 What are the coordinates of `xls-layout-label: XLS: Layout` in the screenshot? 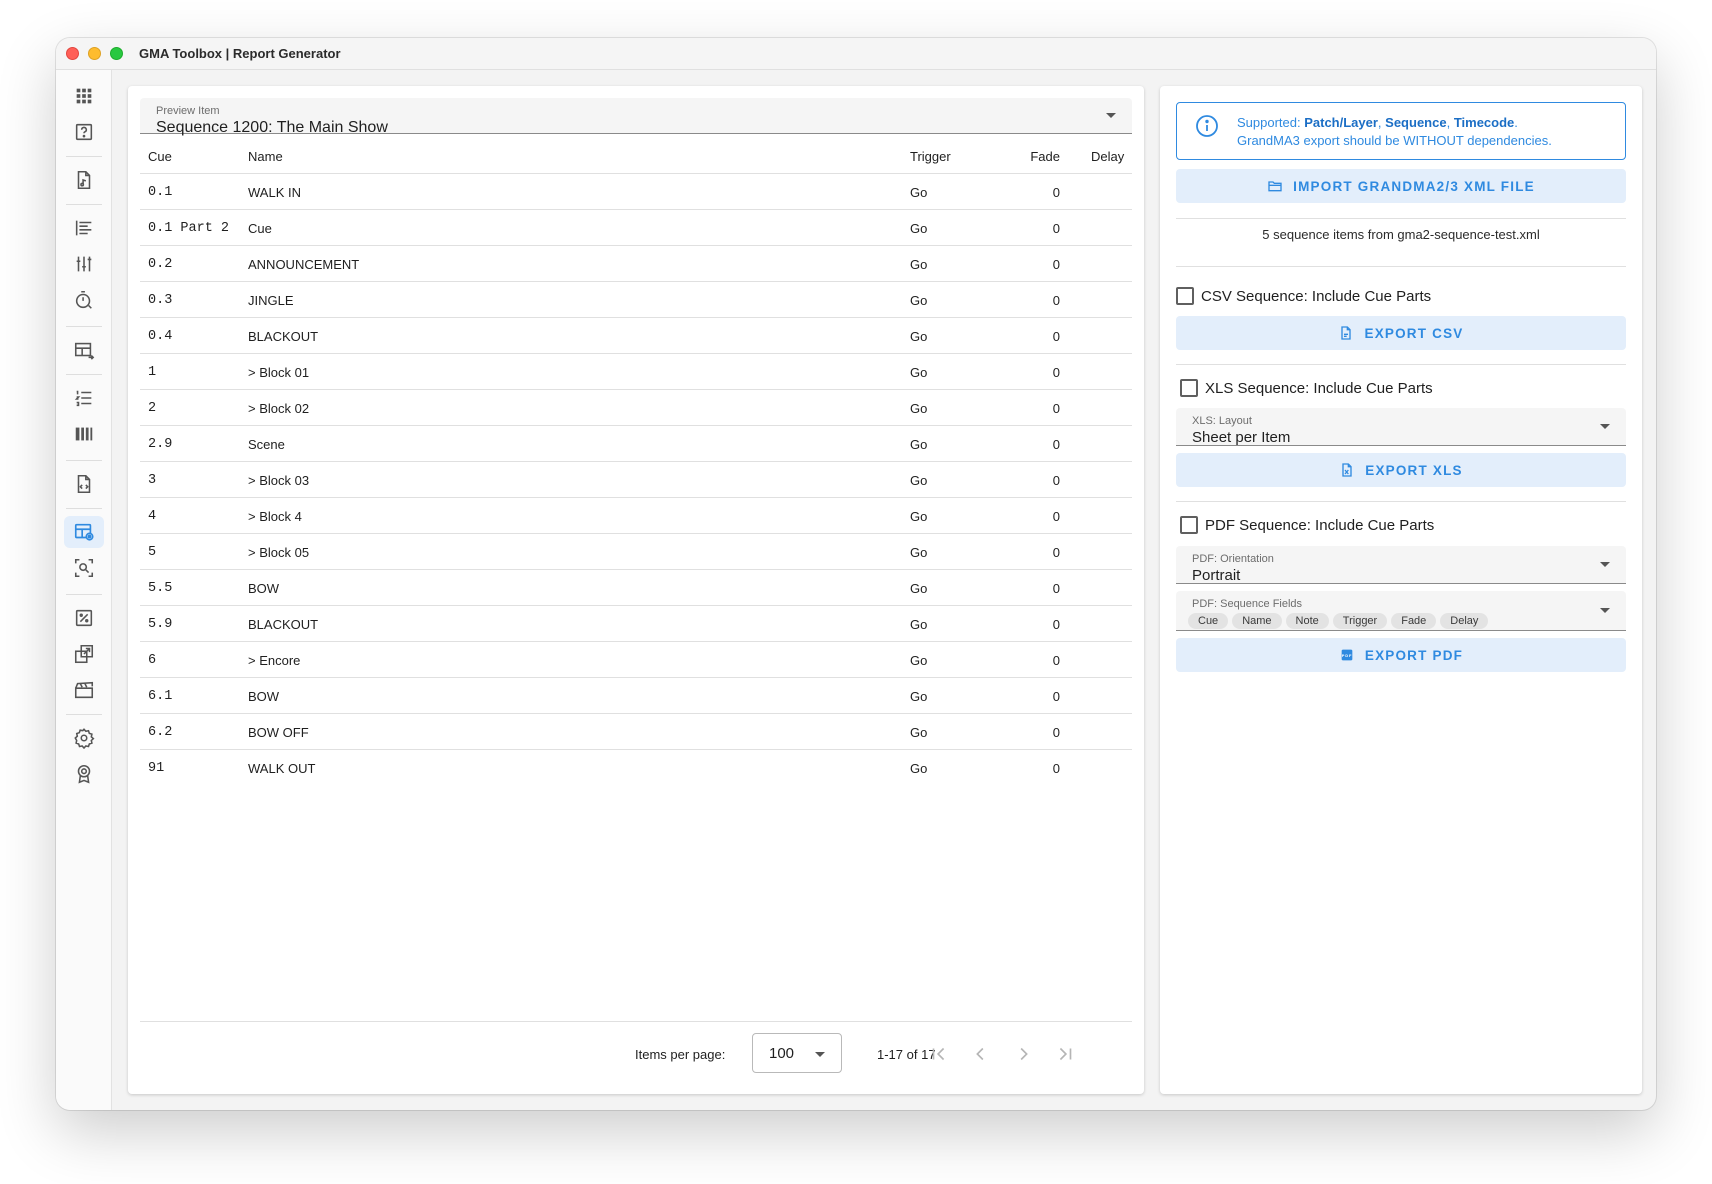 It's located at (1222, 421).